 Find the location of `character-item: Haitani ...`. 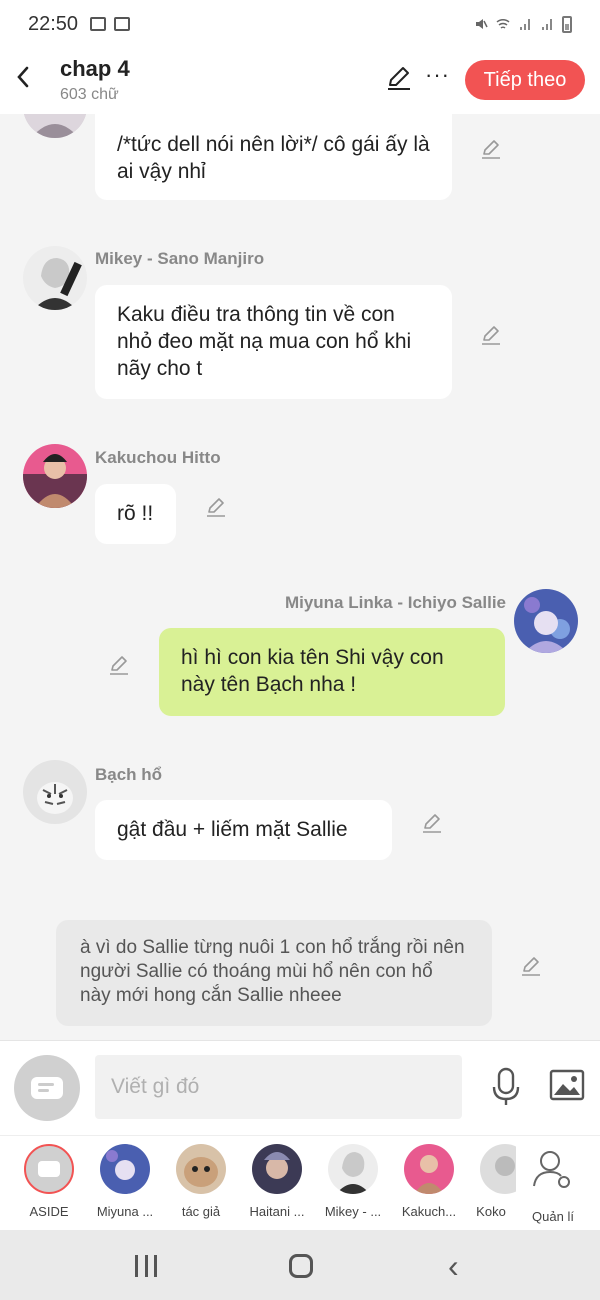

character-item: Haitani ... is located at coordinates (277, 1181).